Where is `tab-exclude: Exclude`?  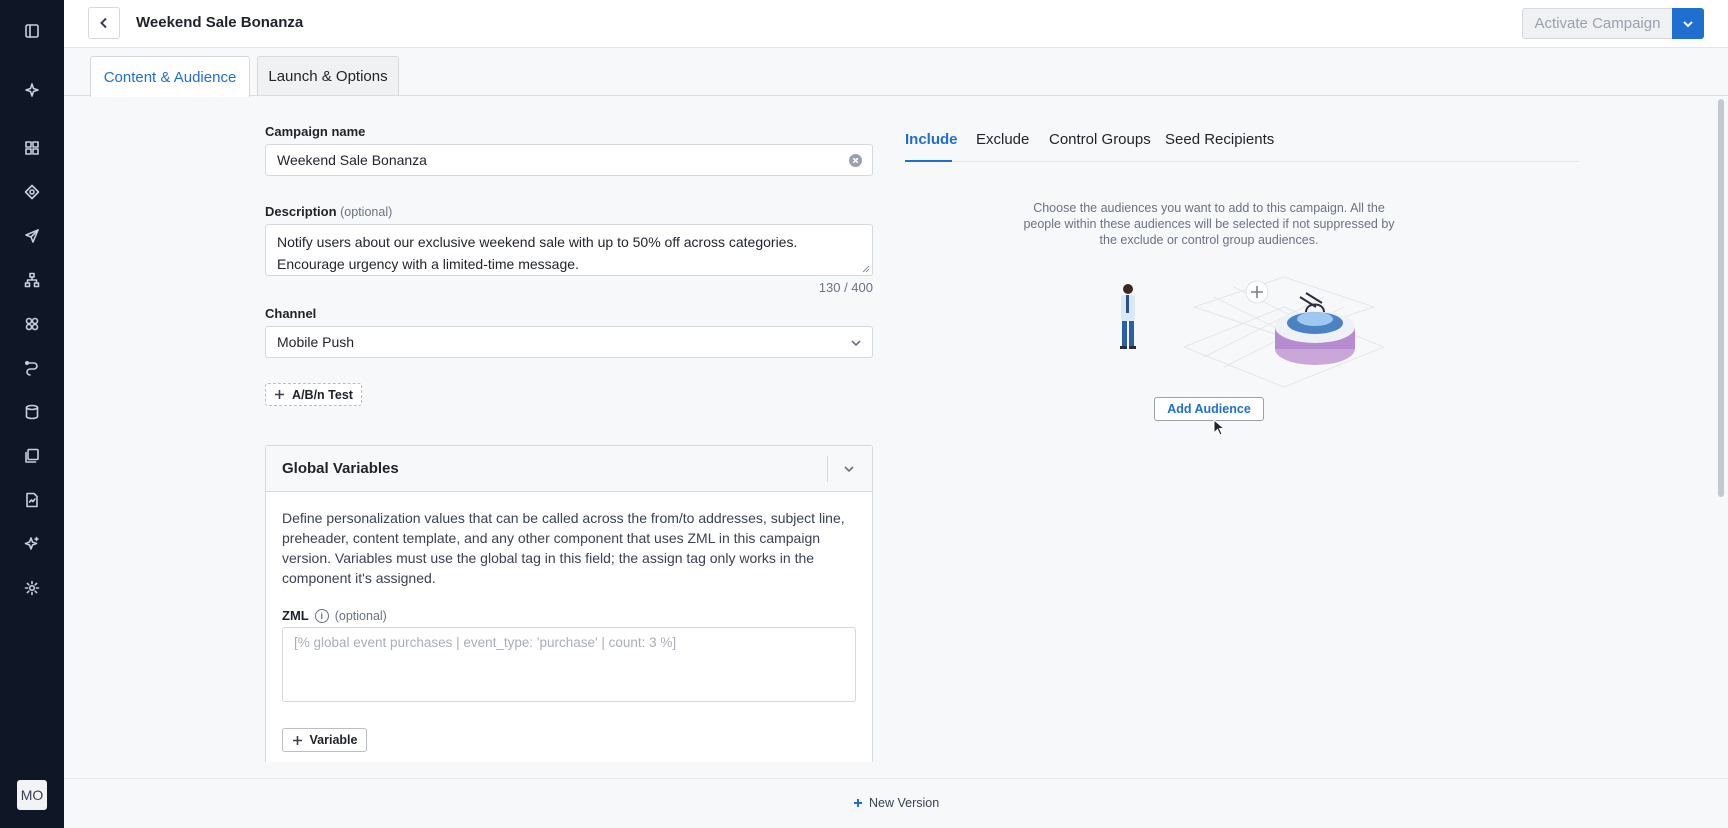 tab-exclude: Exclude is located at coordinates (1002, 139).